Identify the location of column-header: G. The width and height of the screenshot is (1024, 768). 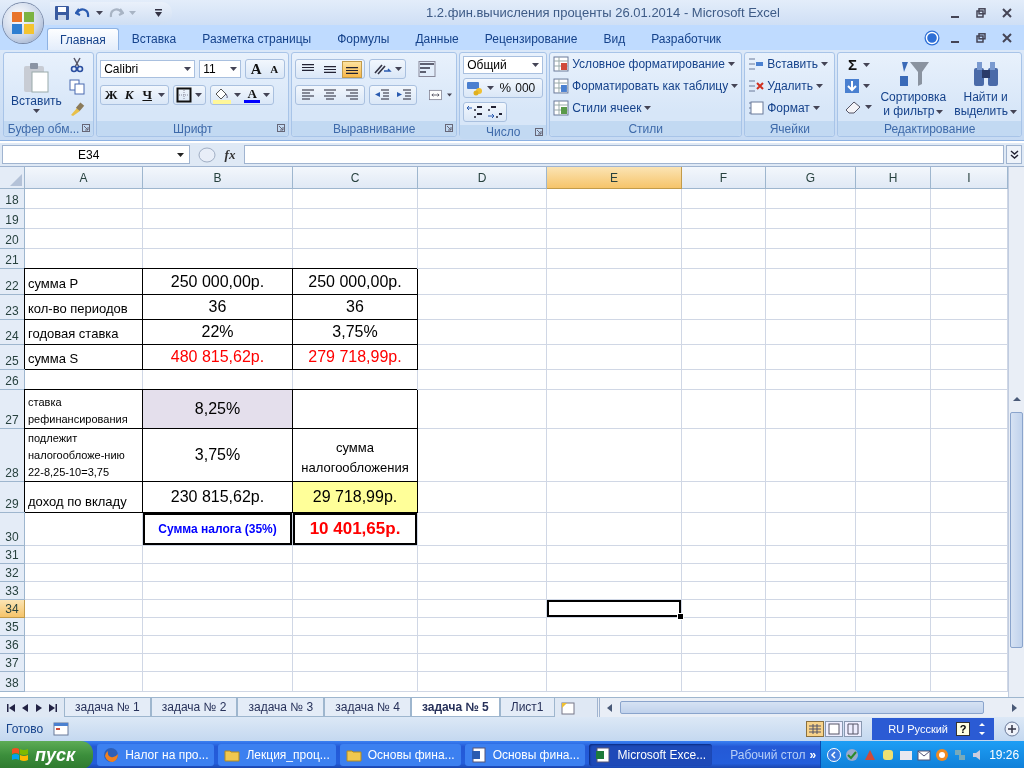
(811, 178).